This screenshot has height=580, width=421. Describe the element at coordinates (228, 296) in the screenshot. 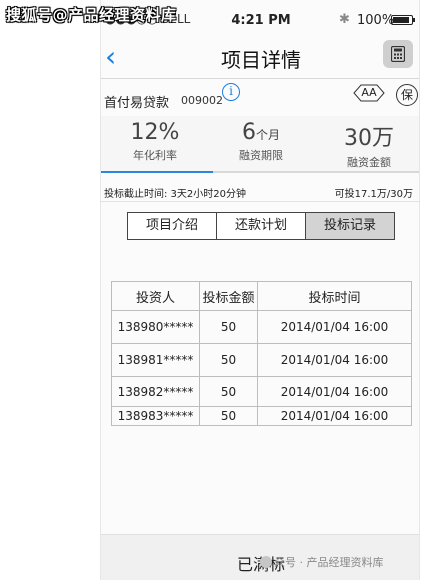

I see `col-header-amount: 投标金额` at that location.